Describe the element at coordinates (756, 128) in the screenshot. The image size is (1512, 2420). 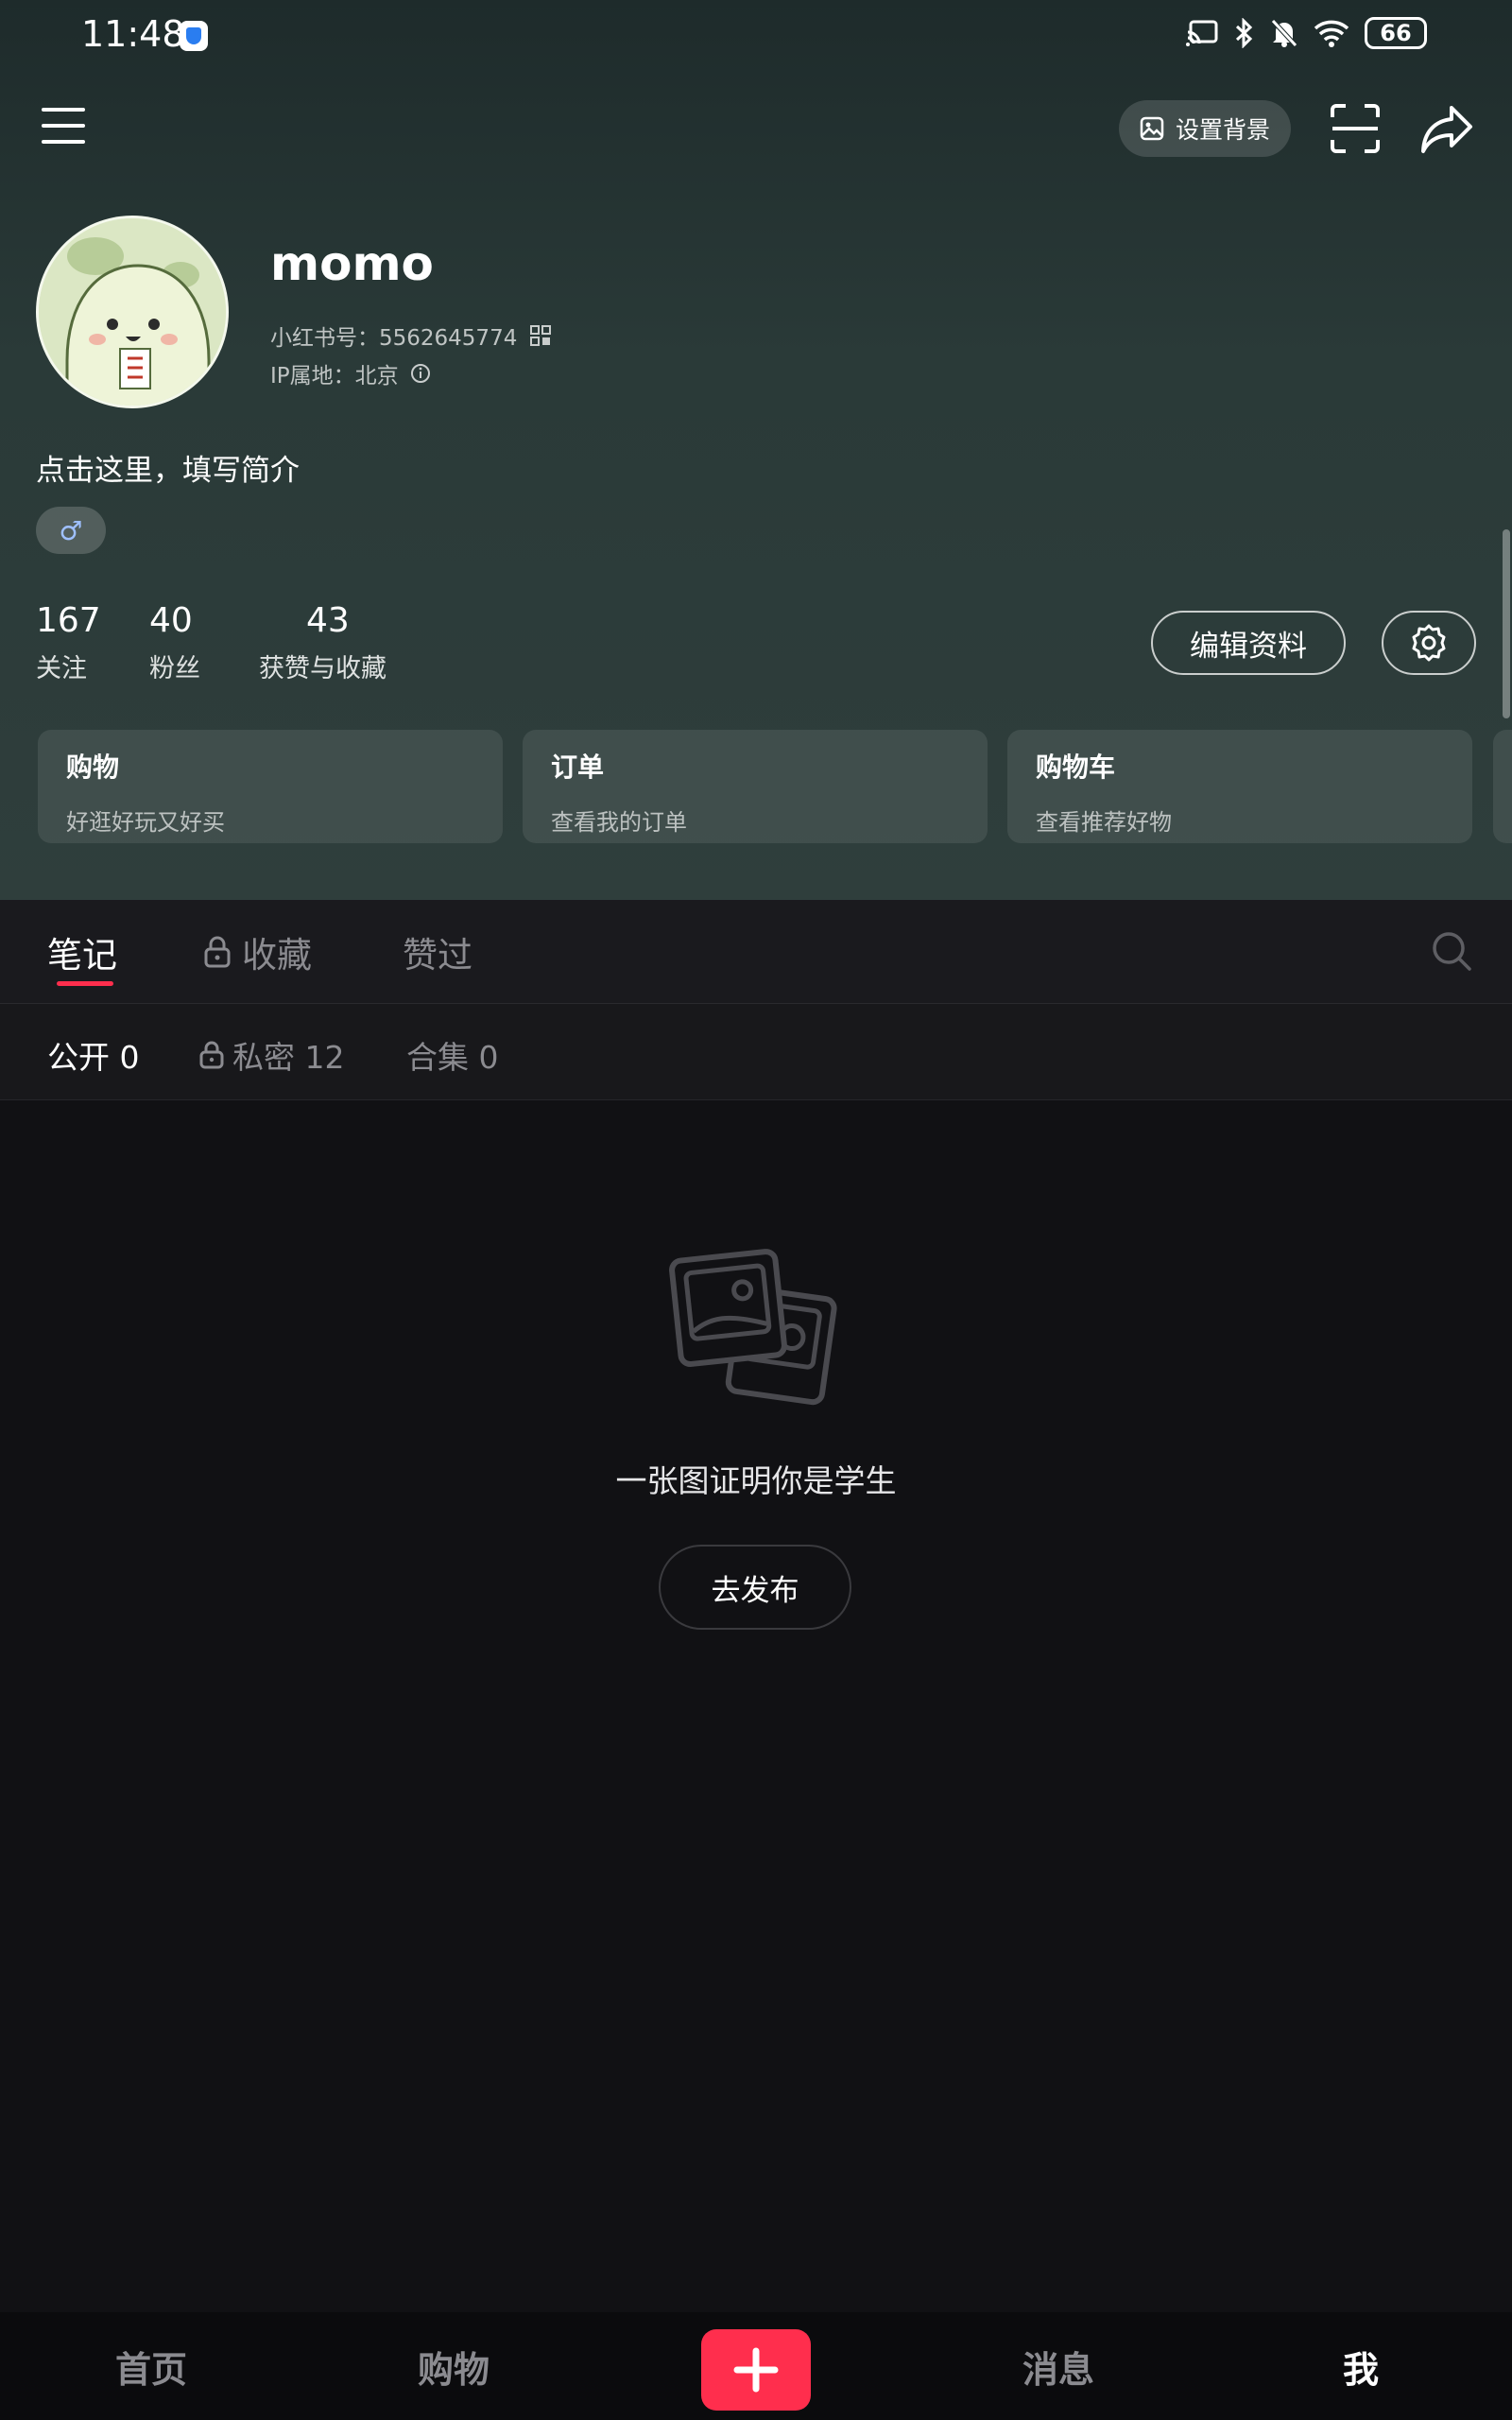
I see `top-bar: 设置背景` at that location.